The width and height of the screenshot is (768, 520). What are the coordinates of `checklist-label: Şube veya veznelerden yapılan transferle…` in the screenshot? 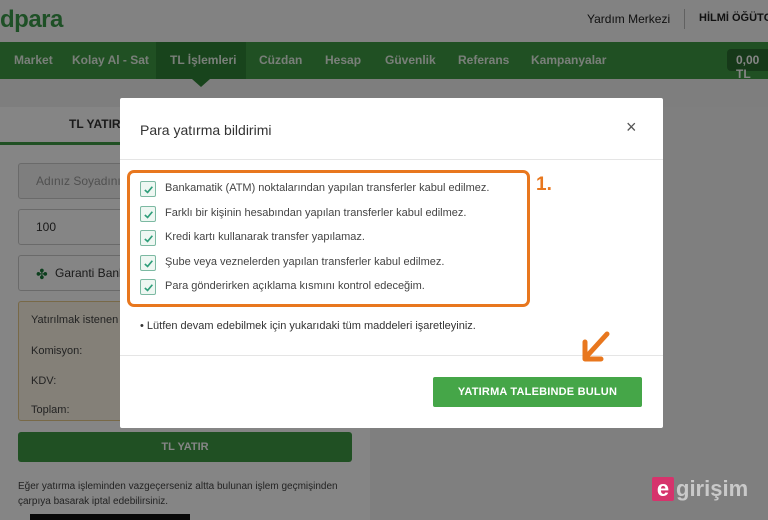 It's located at (305, 262).